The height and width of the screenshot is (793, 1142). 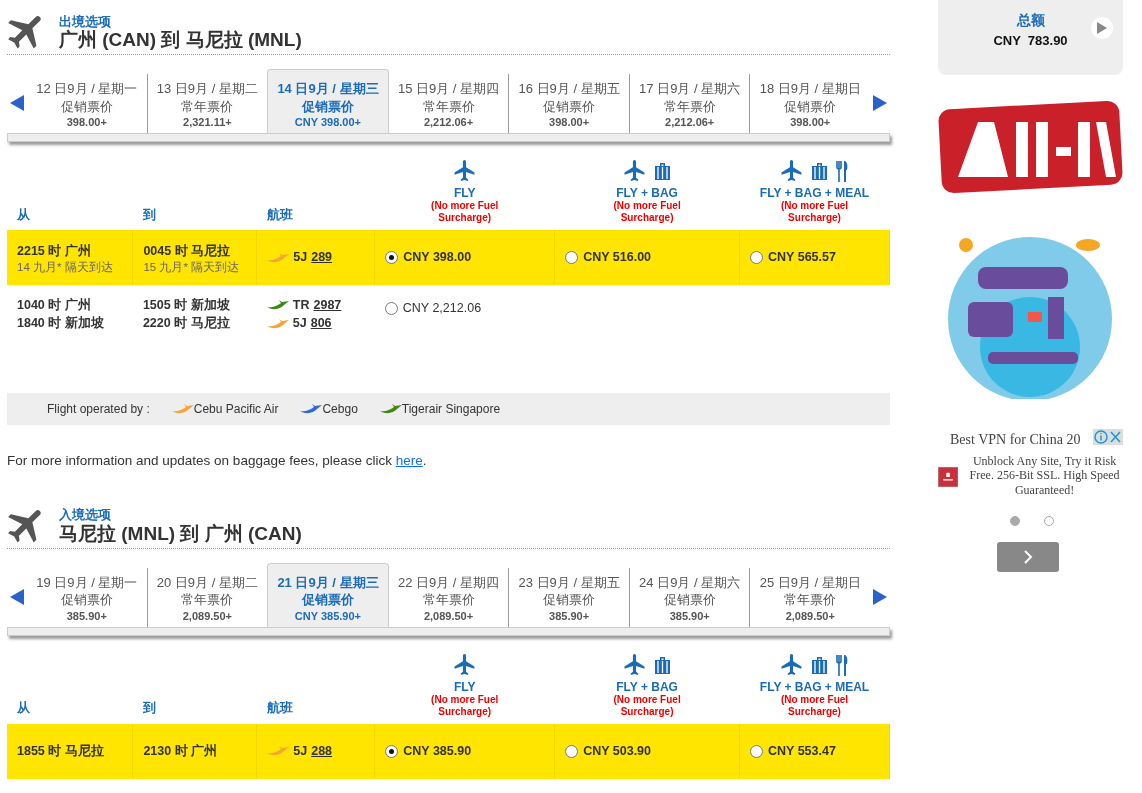 I want to click on date-label: 21 日9月 / 星期三, so click(x=328, y=582).